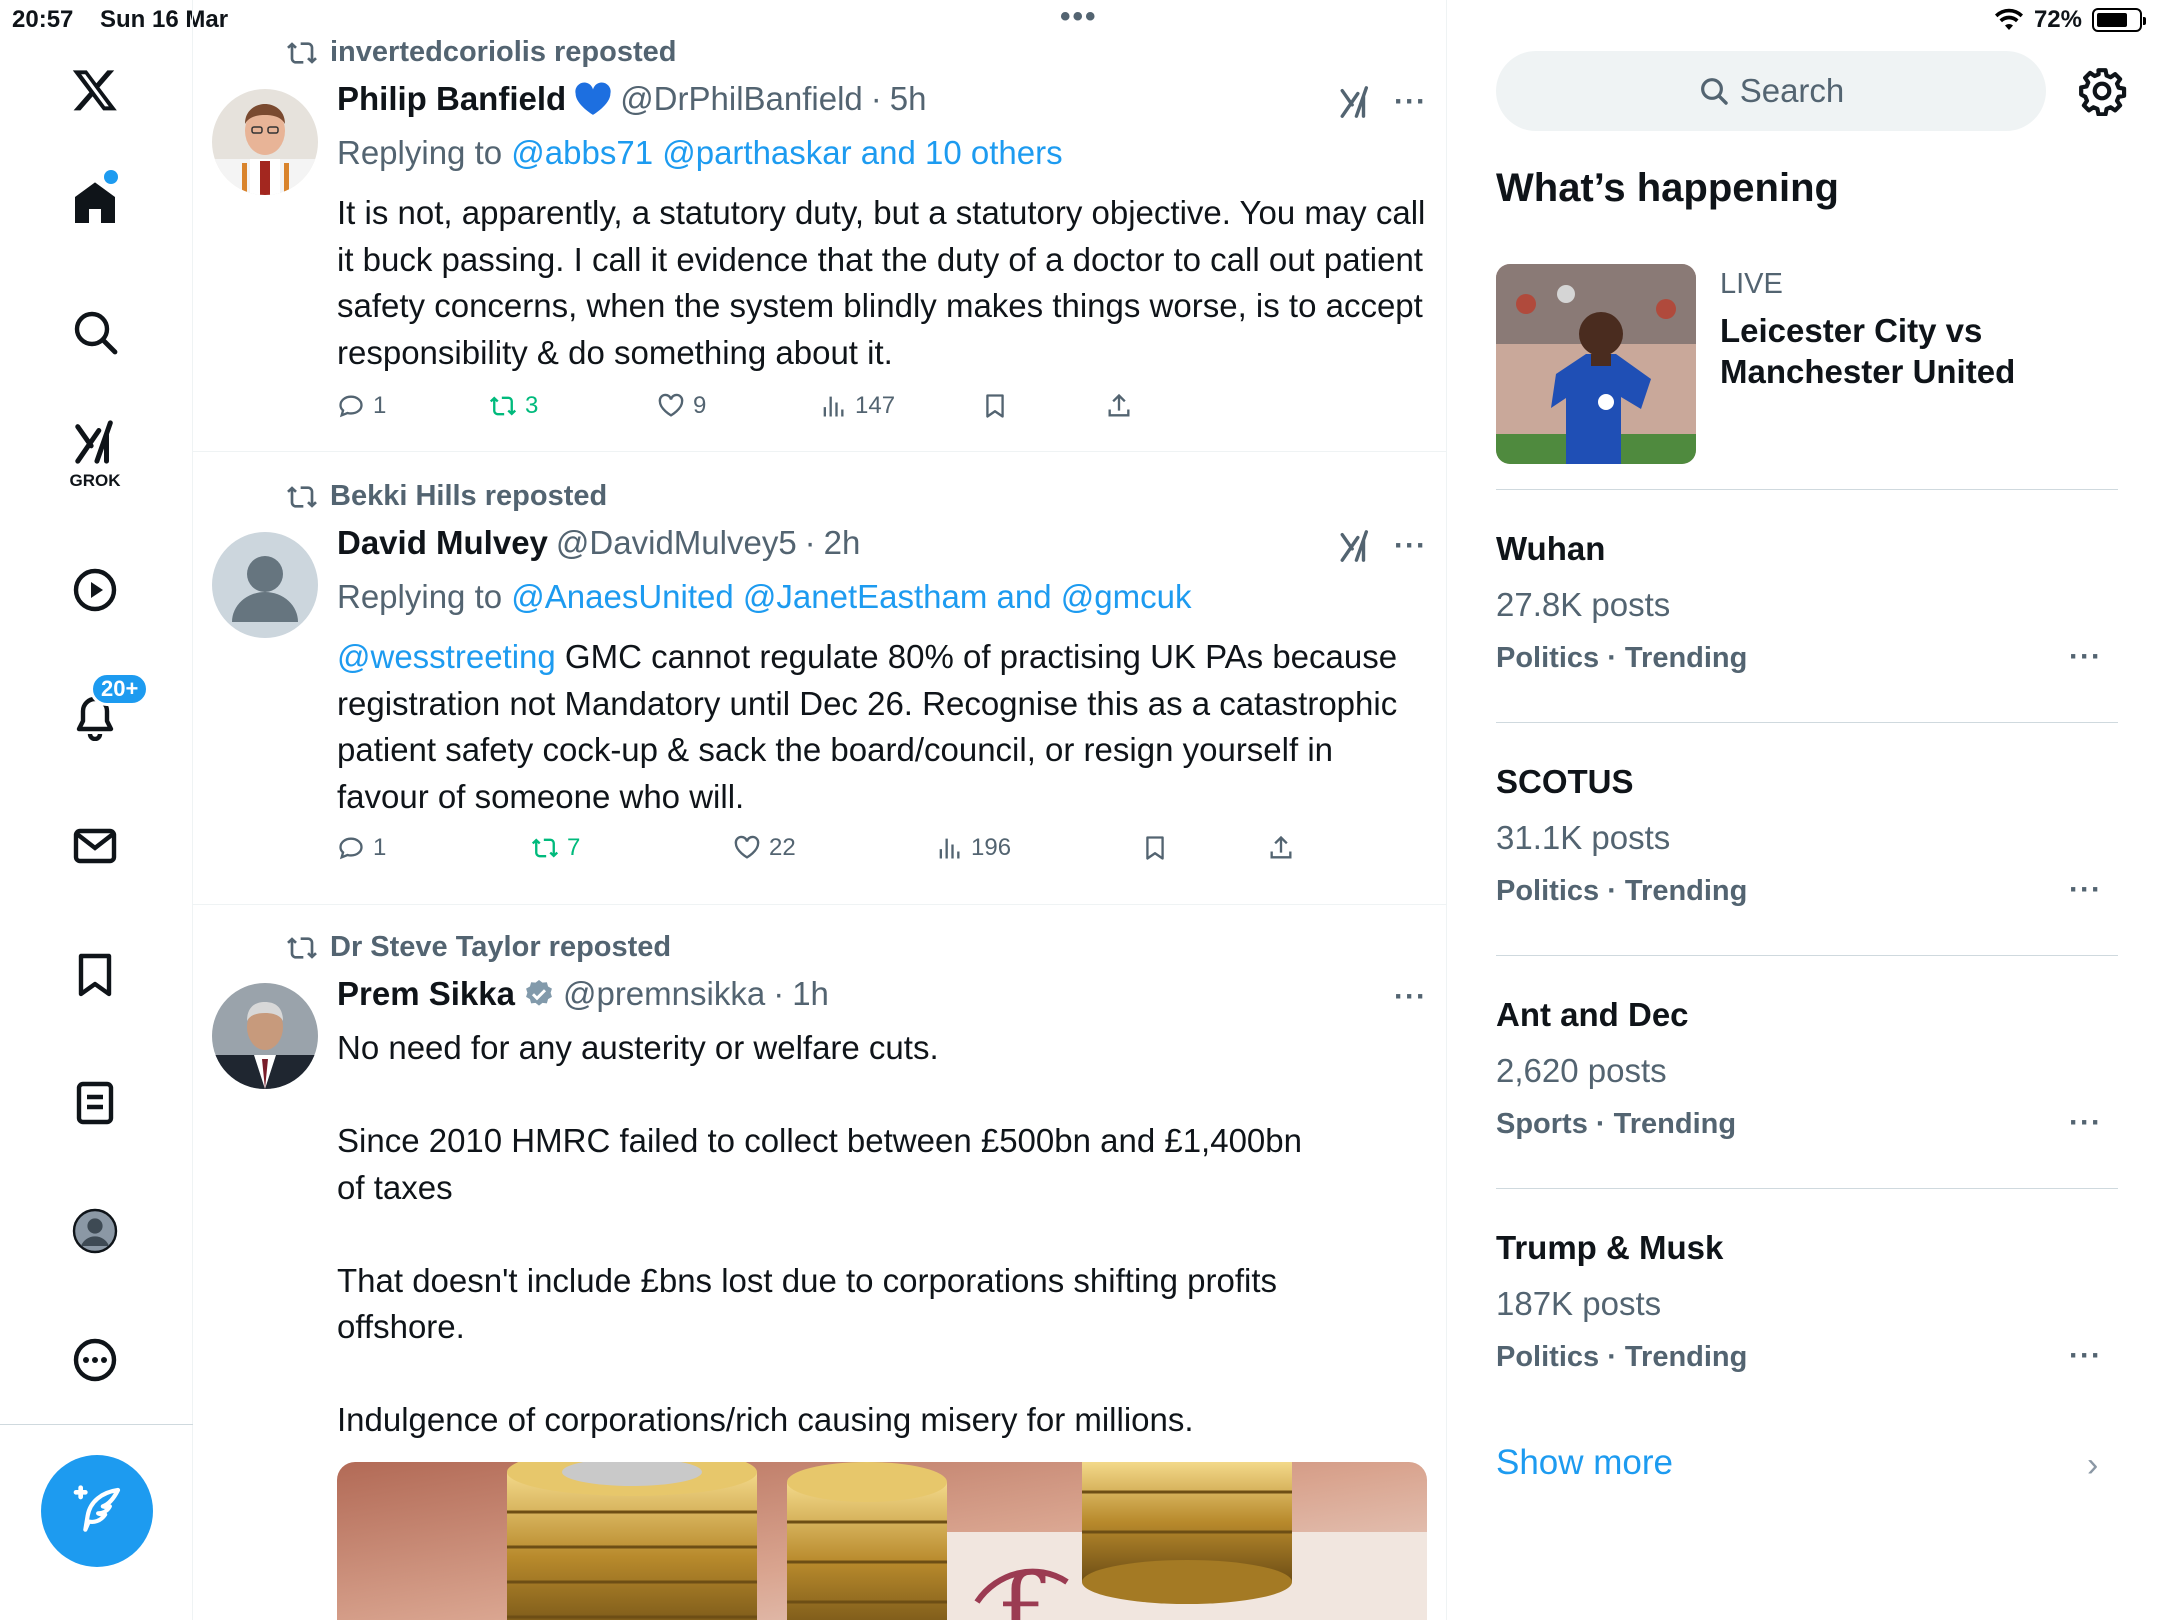  What do you see at coordinates (1920, 351) in the screenshot?
I see `live-event-title: Leicester City vs Manchester United` at bounding box center [1920, 351].